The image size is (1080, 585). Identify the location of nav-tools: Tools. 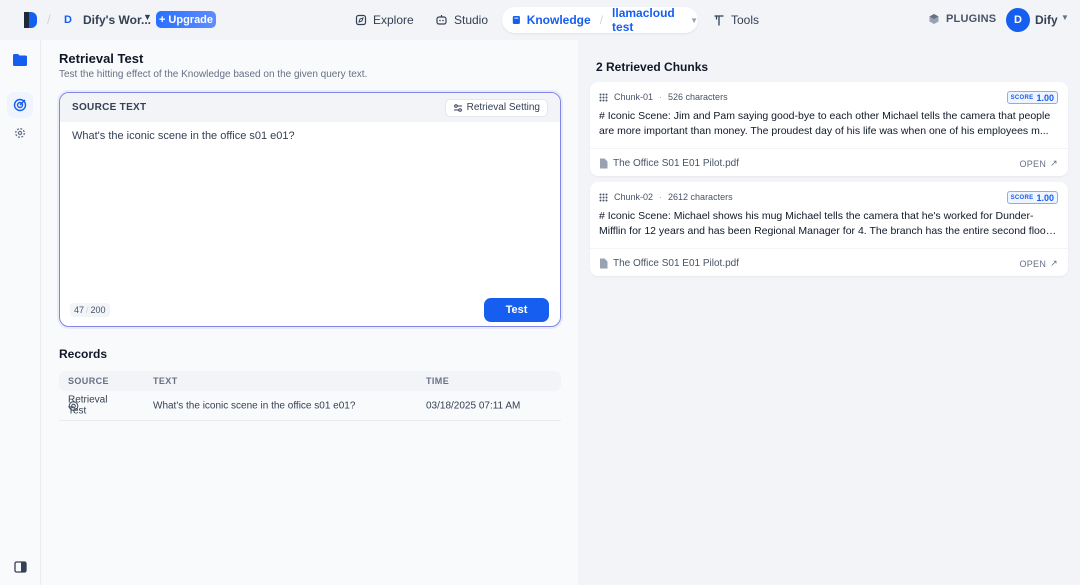
(736, 20).